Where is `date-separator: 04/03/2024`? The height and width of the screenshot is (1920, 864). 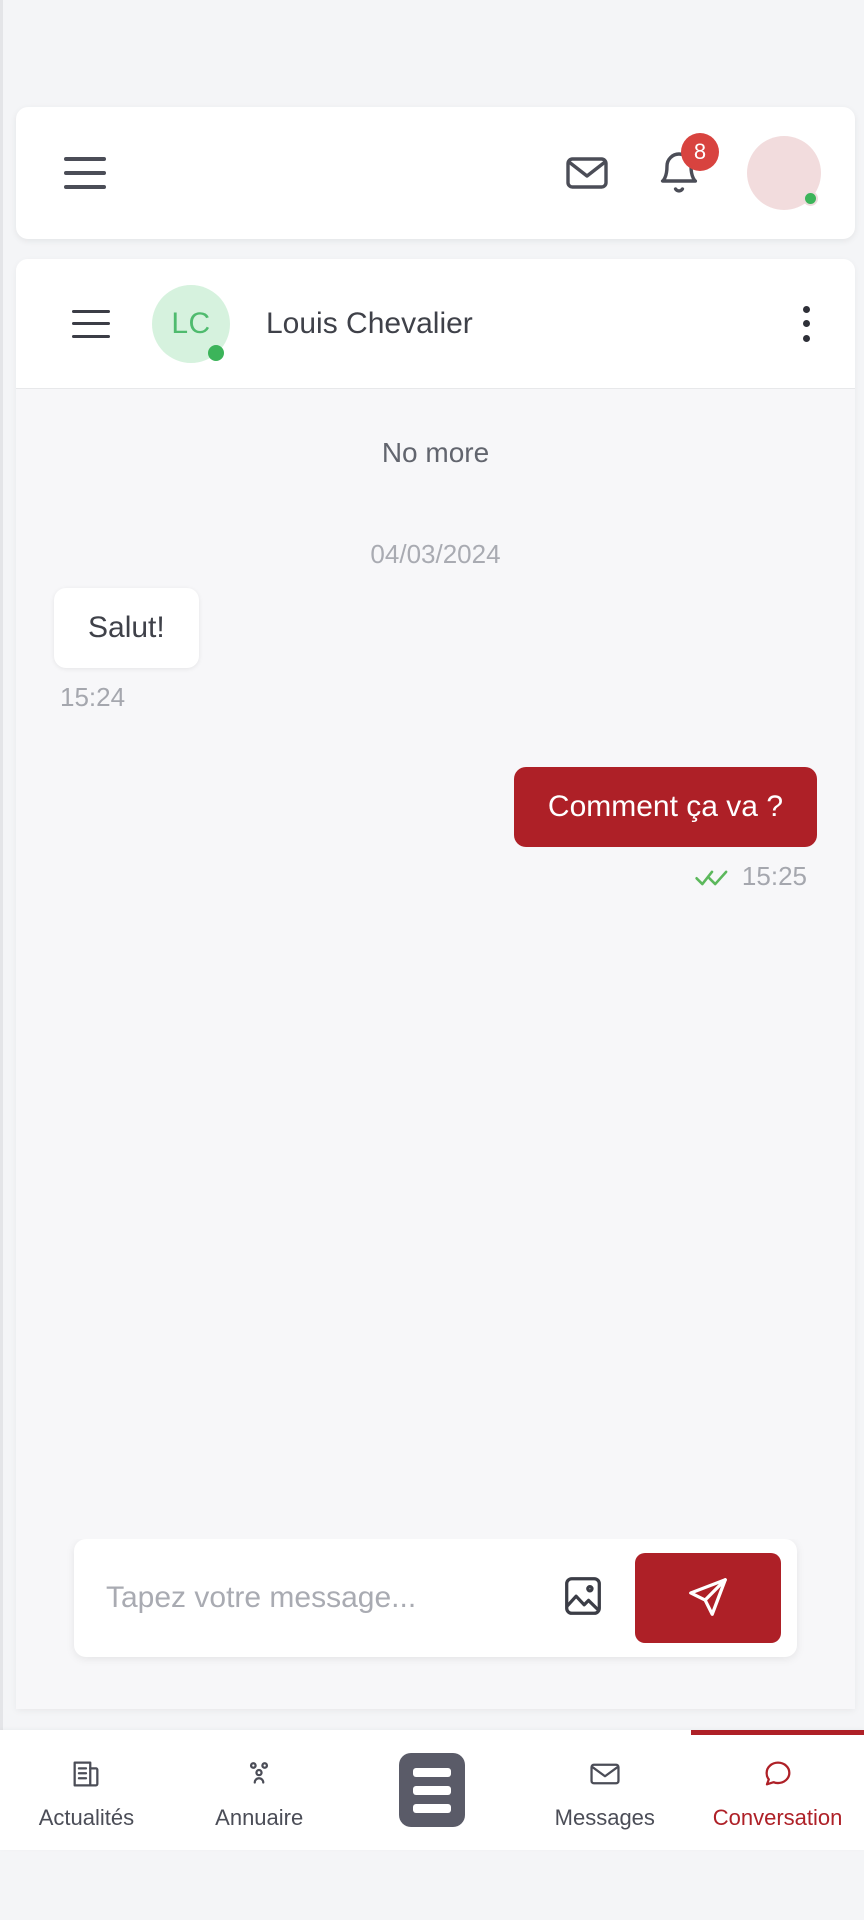
date-separator: 04/03/2024 is located at coordinates (435, 554).